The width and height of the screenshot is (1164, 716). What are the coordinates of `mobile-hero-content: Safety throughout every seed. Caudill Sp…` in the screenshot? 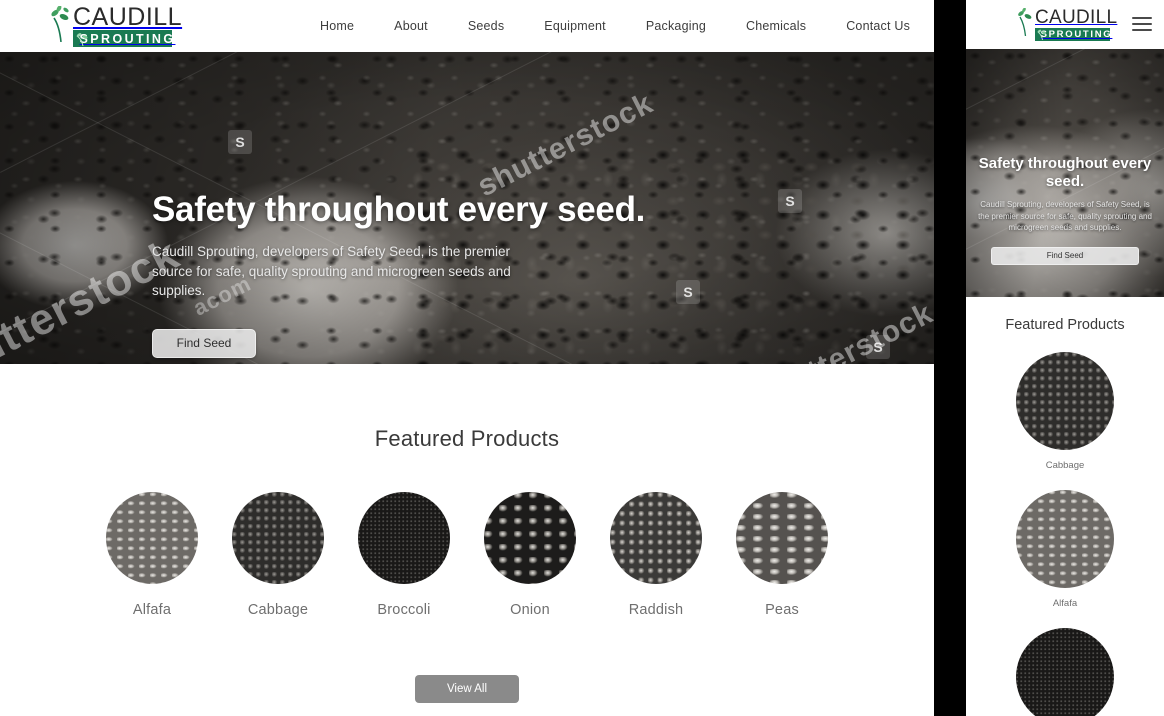 It's located at (1065, 210).